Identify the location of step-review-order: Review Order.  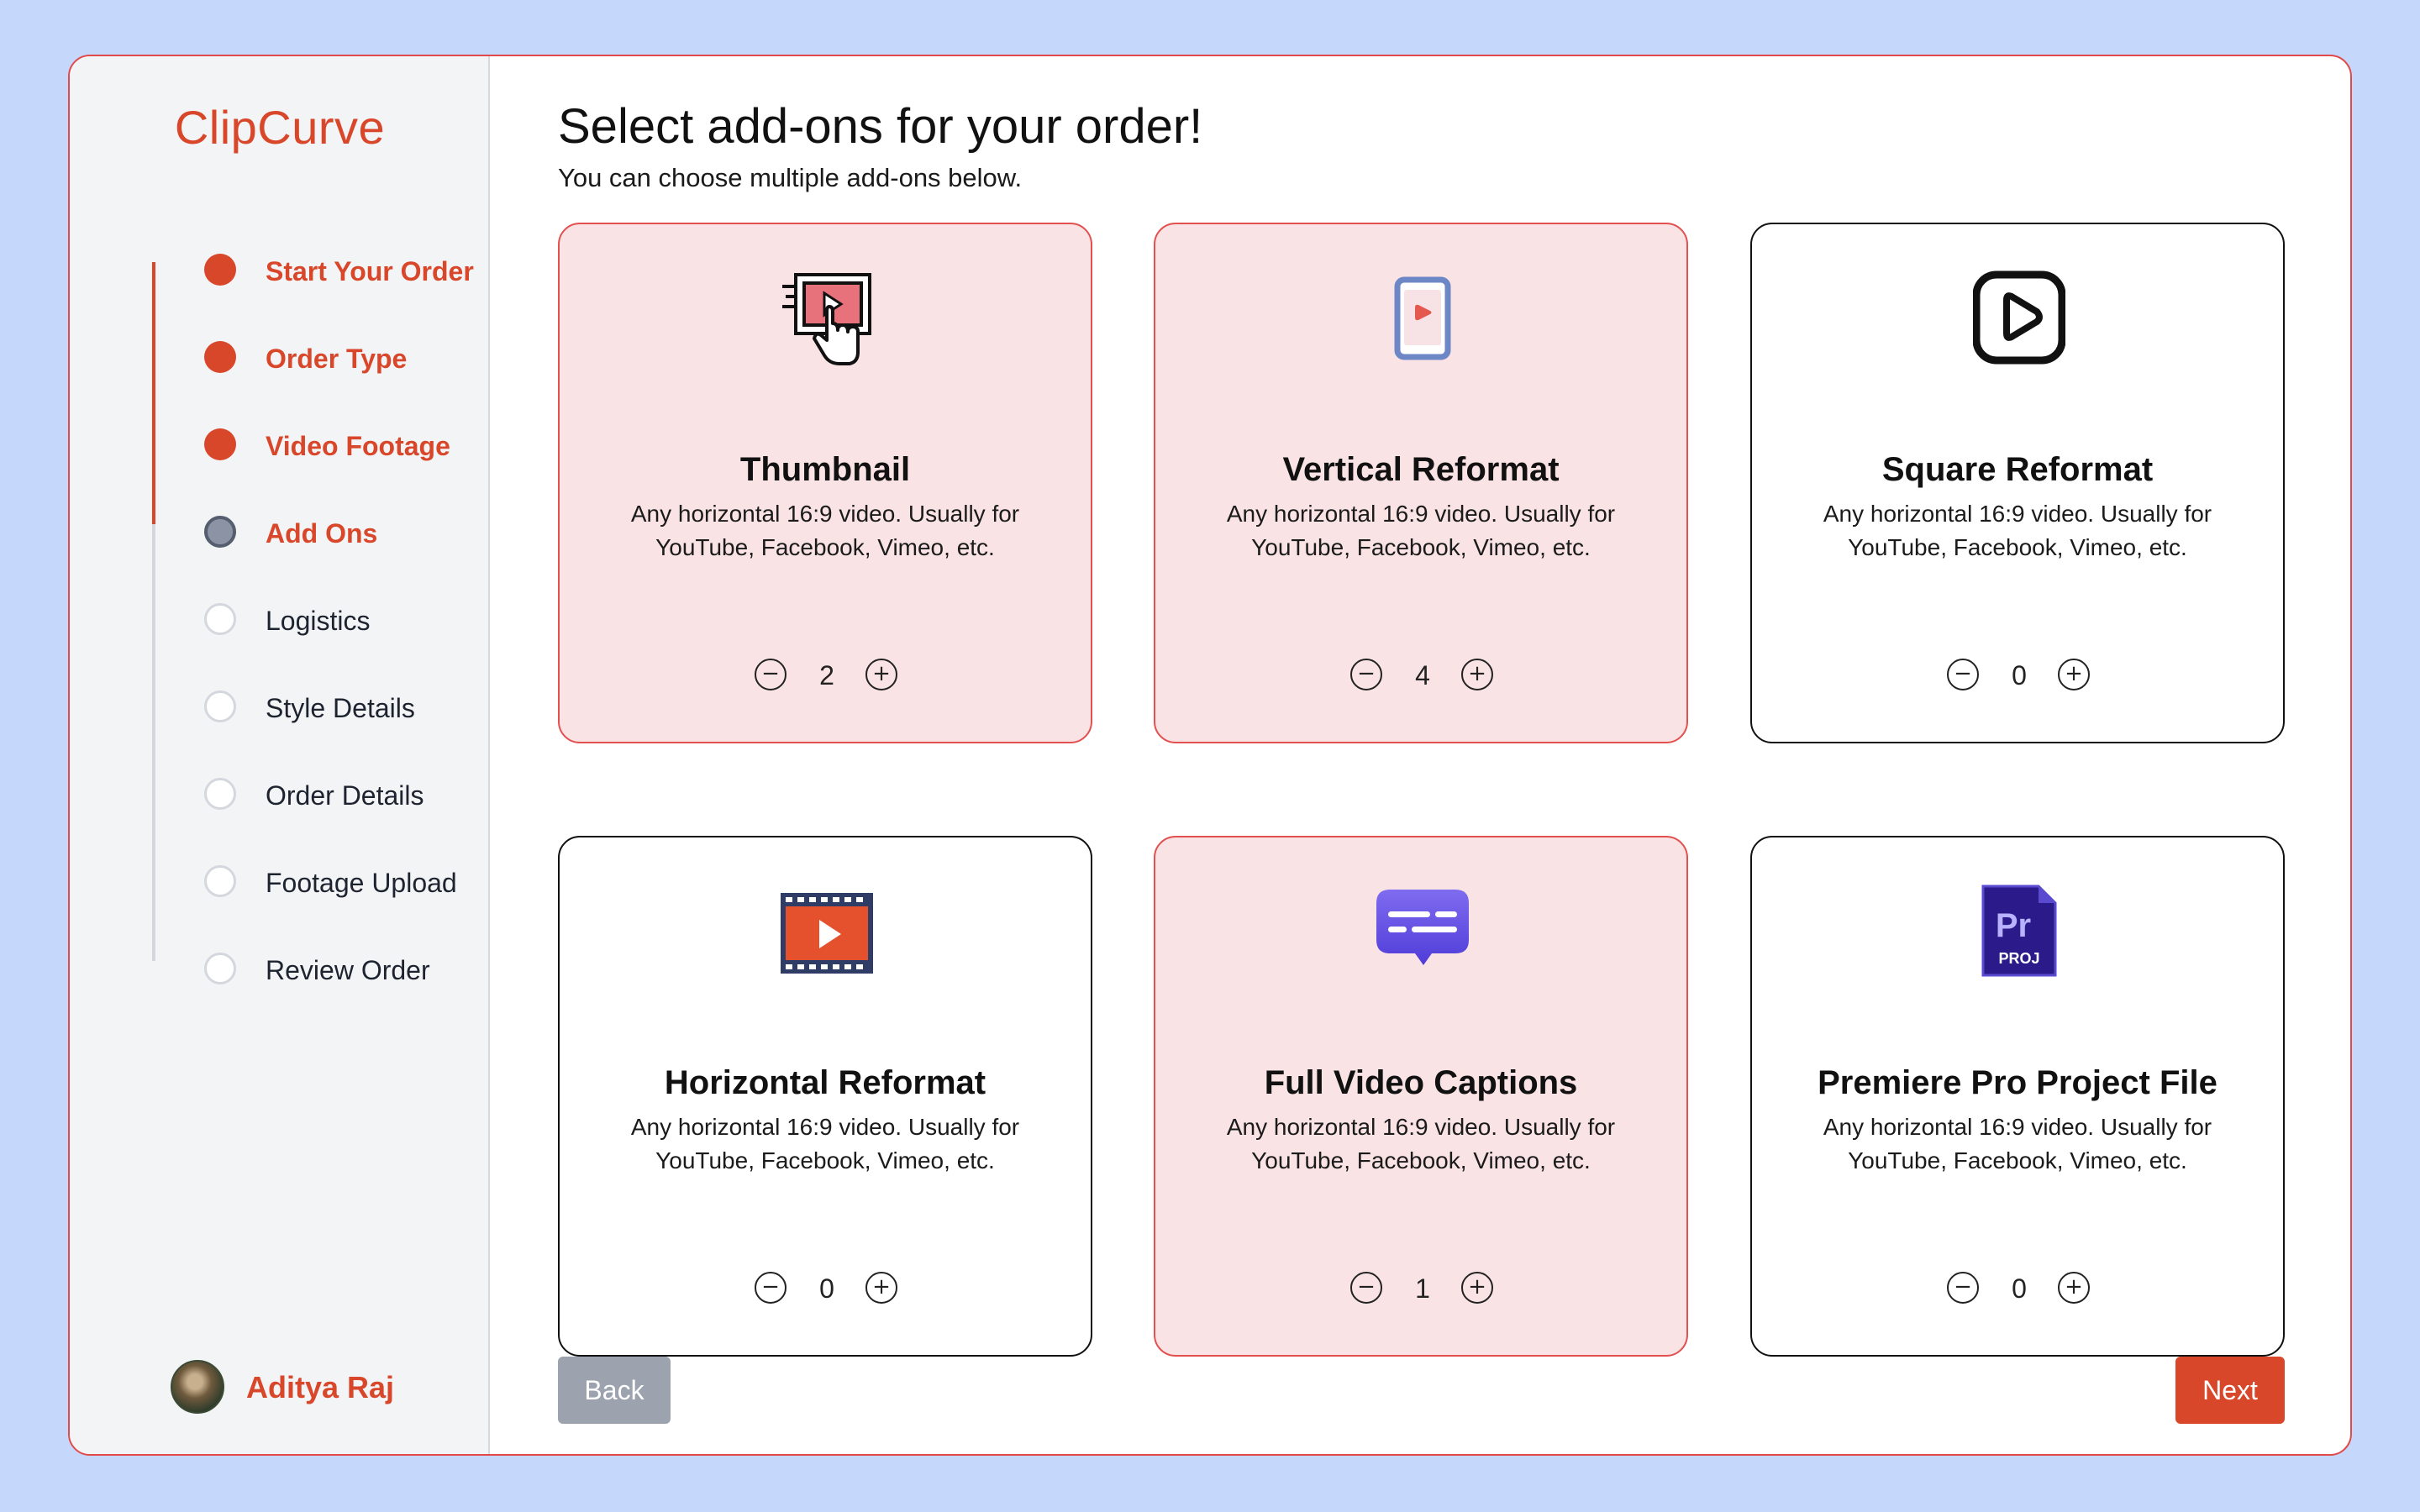
(305, 970).